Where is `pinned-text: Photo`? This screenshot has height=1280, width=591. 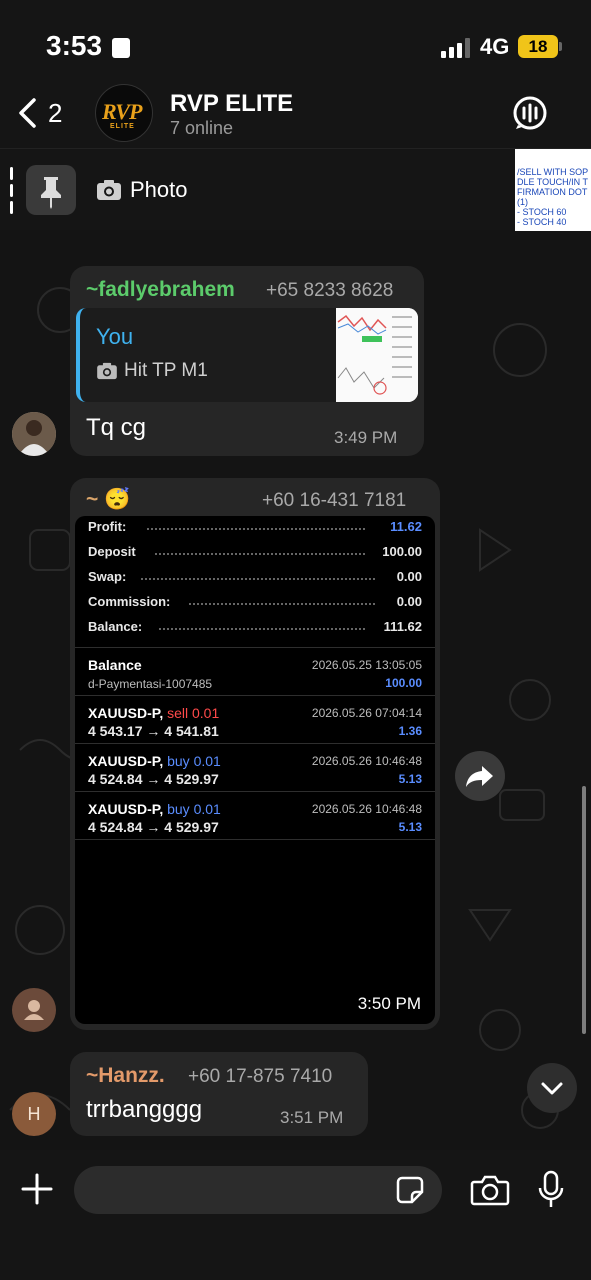 pinned-text: Photo is located at coordinates (159, 189).